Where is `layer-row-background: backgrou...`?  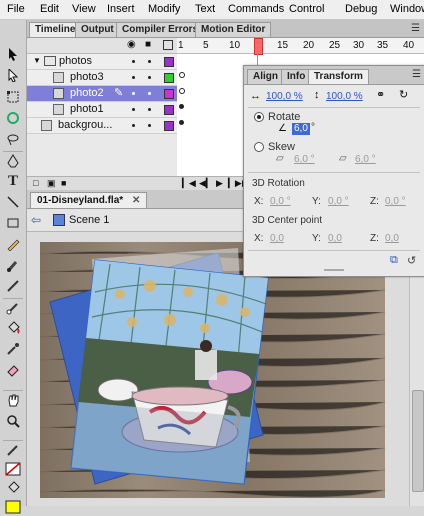
layer-row-background: backgrou... is located at coordinates (102, 126).